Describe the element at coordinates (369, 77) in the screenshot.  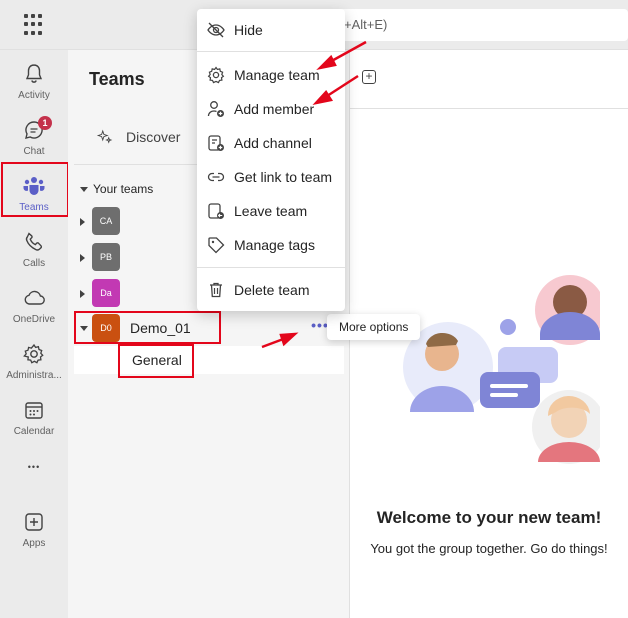
I see `add-tab-button: +` at that location.